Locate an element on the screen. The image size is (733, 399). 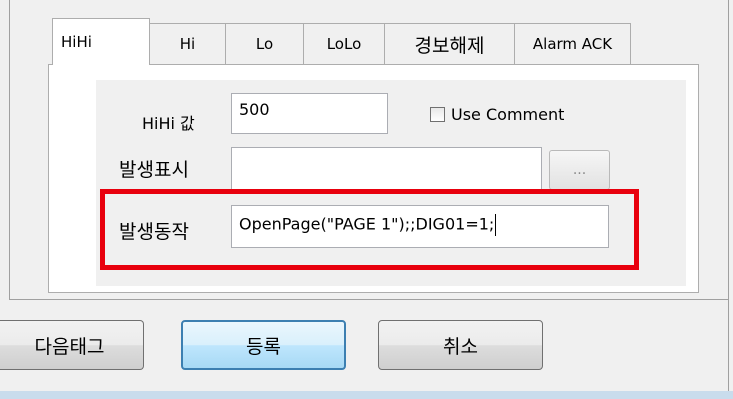
hihi-value-label: HiHi 값 is located at coordinates (168, 123).